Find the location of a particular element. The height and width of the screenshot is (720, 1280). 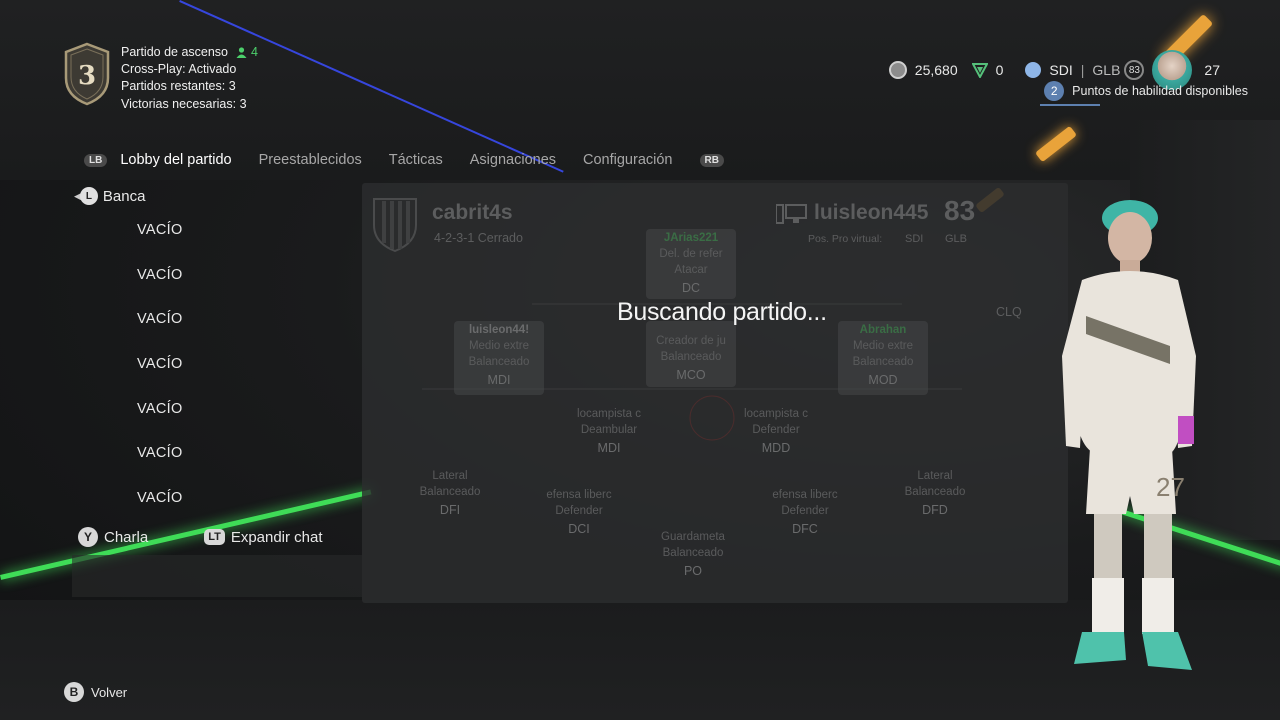

position-rcb: efensa liberc Defender DFC is located at coordinates (805, 512).